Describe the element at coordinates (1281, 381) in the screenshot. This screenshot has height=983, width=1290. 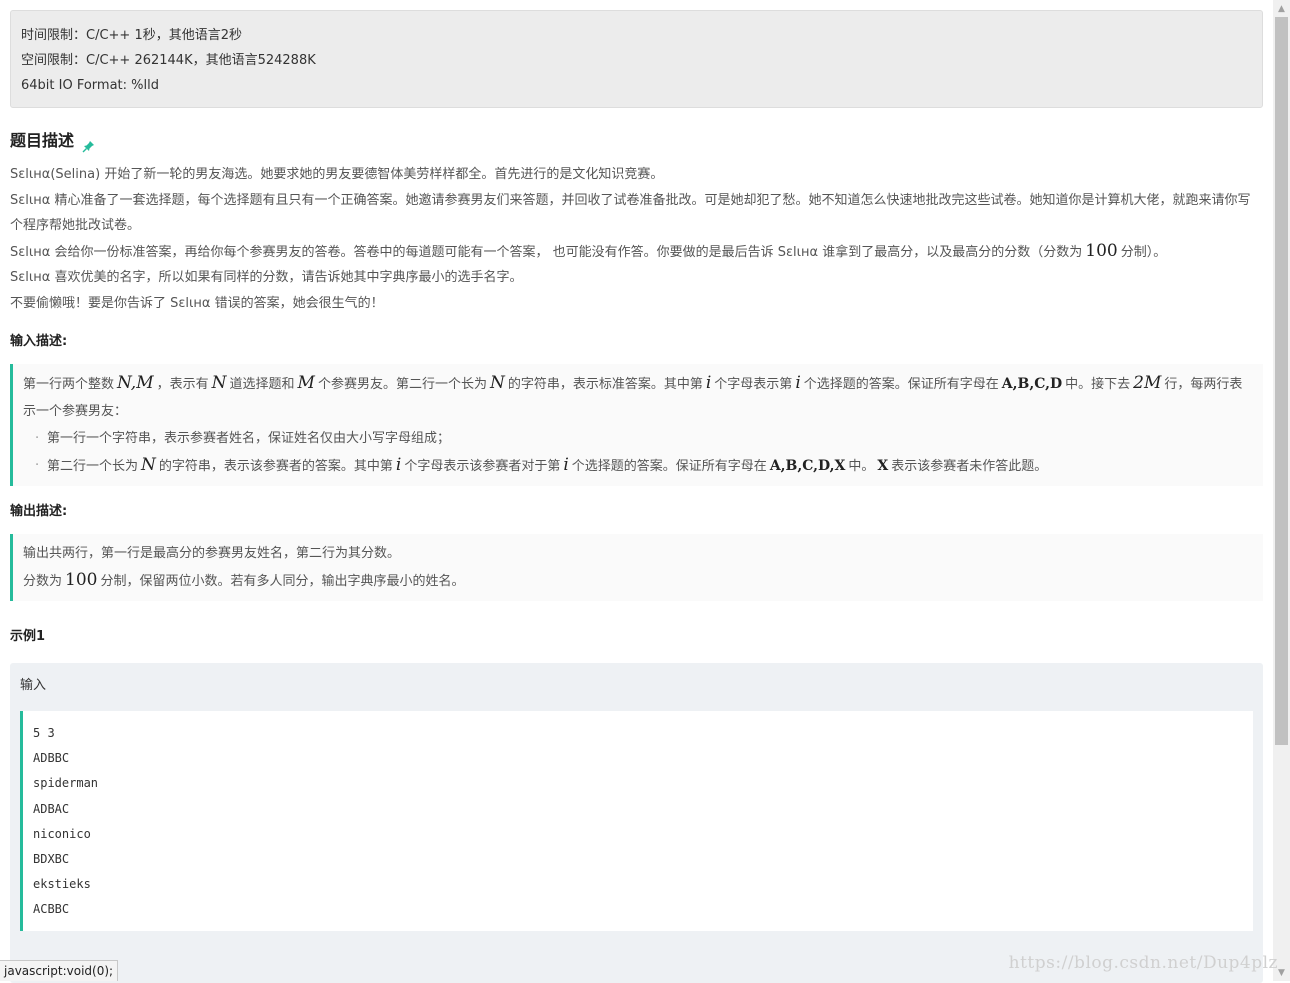
I see `scroll-thumb` at that location.